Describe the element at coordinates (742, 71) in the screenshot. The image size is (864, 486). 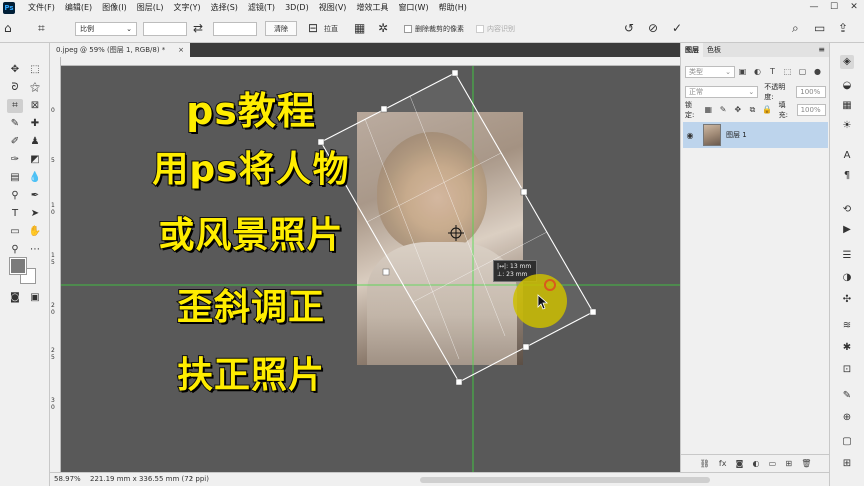
I see `filter-pixel-icon: ▣` at that location.